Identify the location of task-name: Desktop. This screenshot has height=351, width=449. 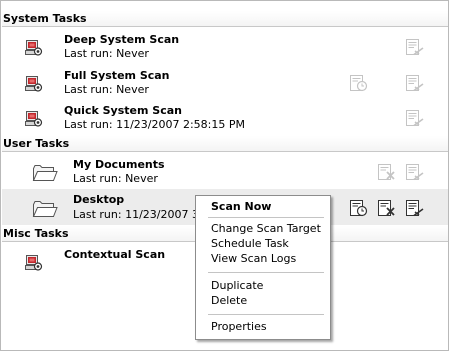
(99, 199).